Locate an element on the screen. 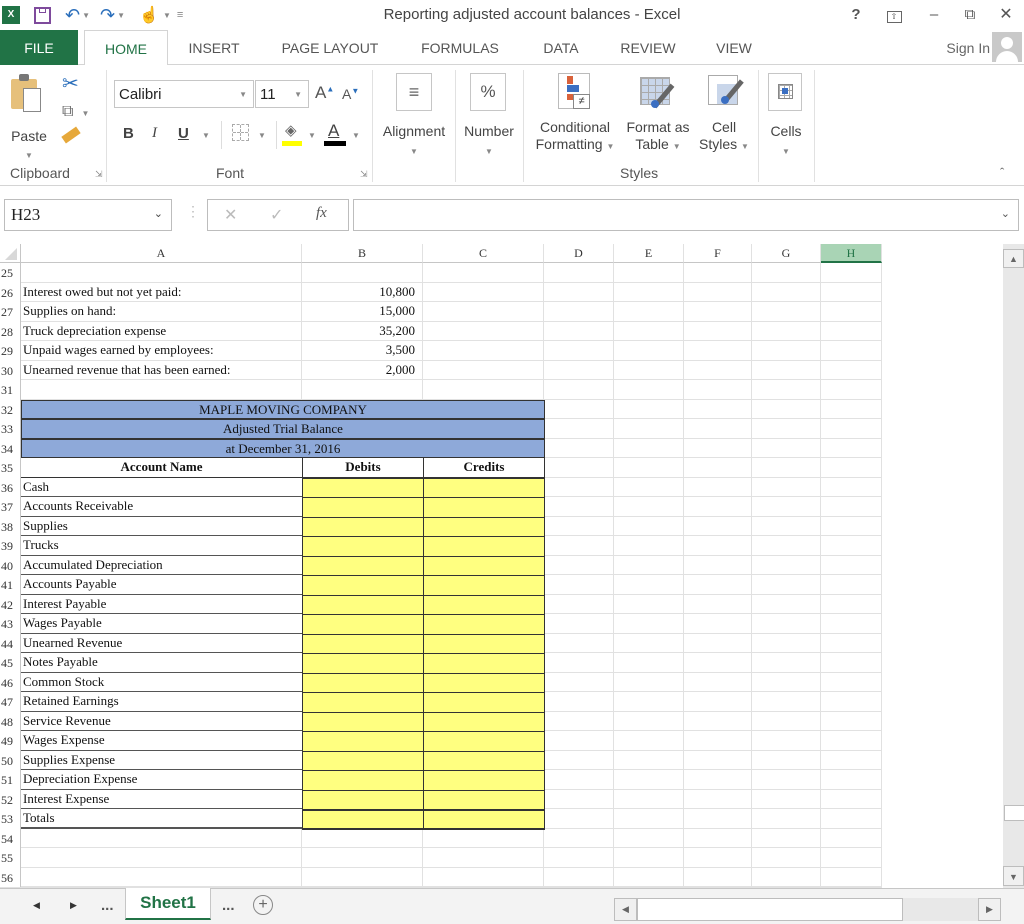 This screenshot has width=1024, height=924. bold-button: B is located at coordinates (128, 133).